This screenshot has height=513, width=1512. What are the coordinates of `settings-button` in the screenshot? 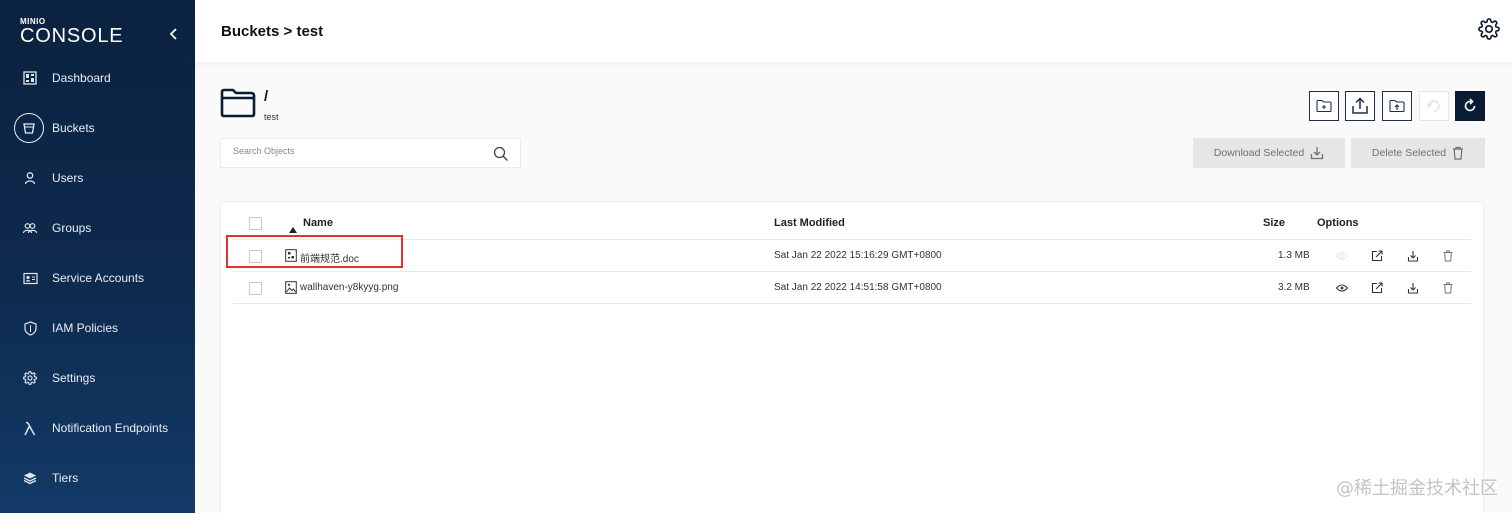 It's located at (1490, 30).